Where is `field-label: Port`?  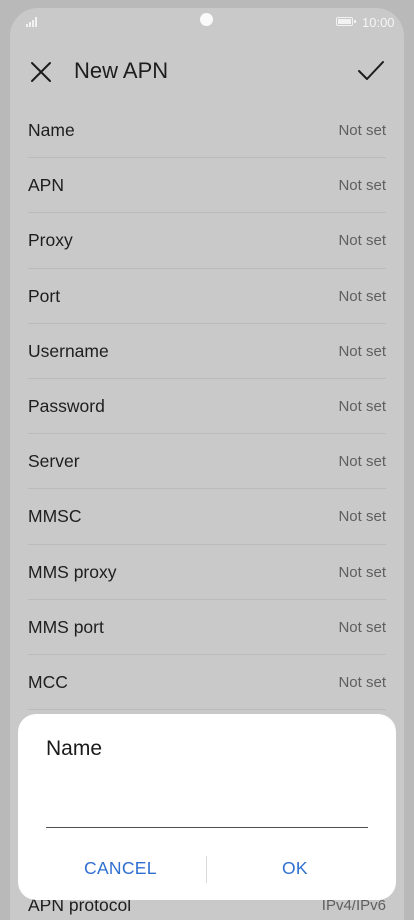 field-label: Port is located at coordinates (44, 295).